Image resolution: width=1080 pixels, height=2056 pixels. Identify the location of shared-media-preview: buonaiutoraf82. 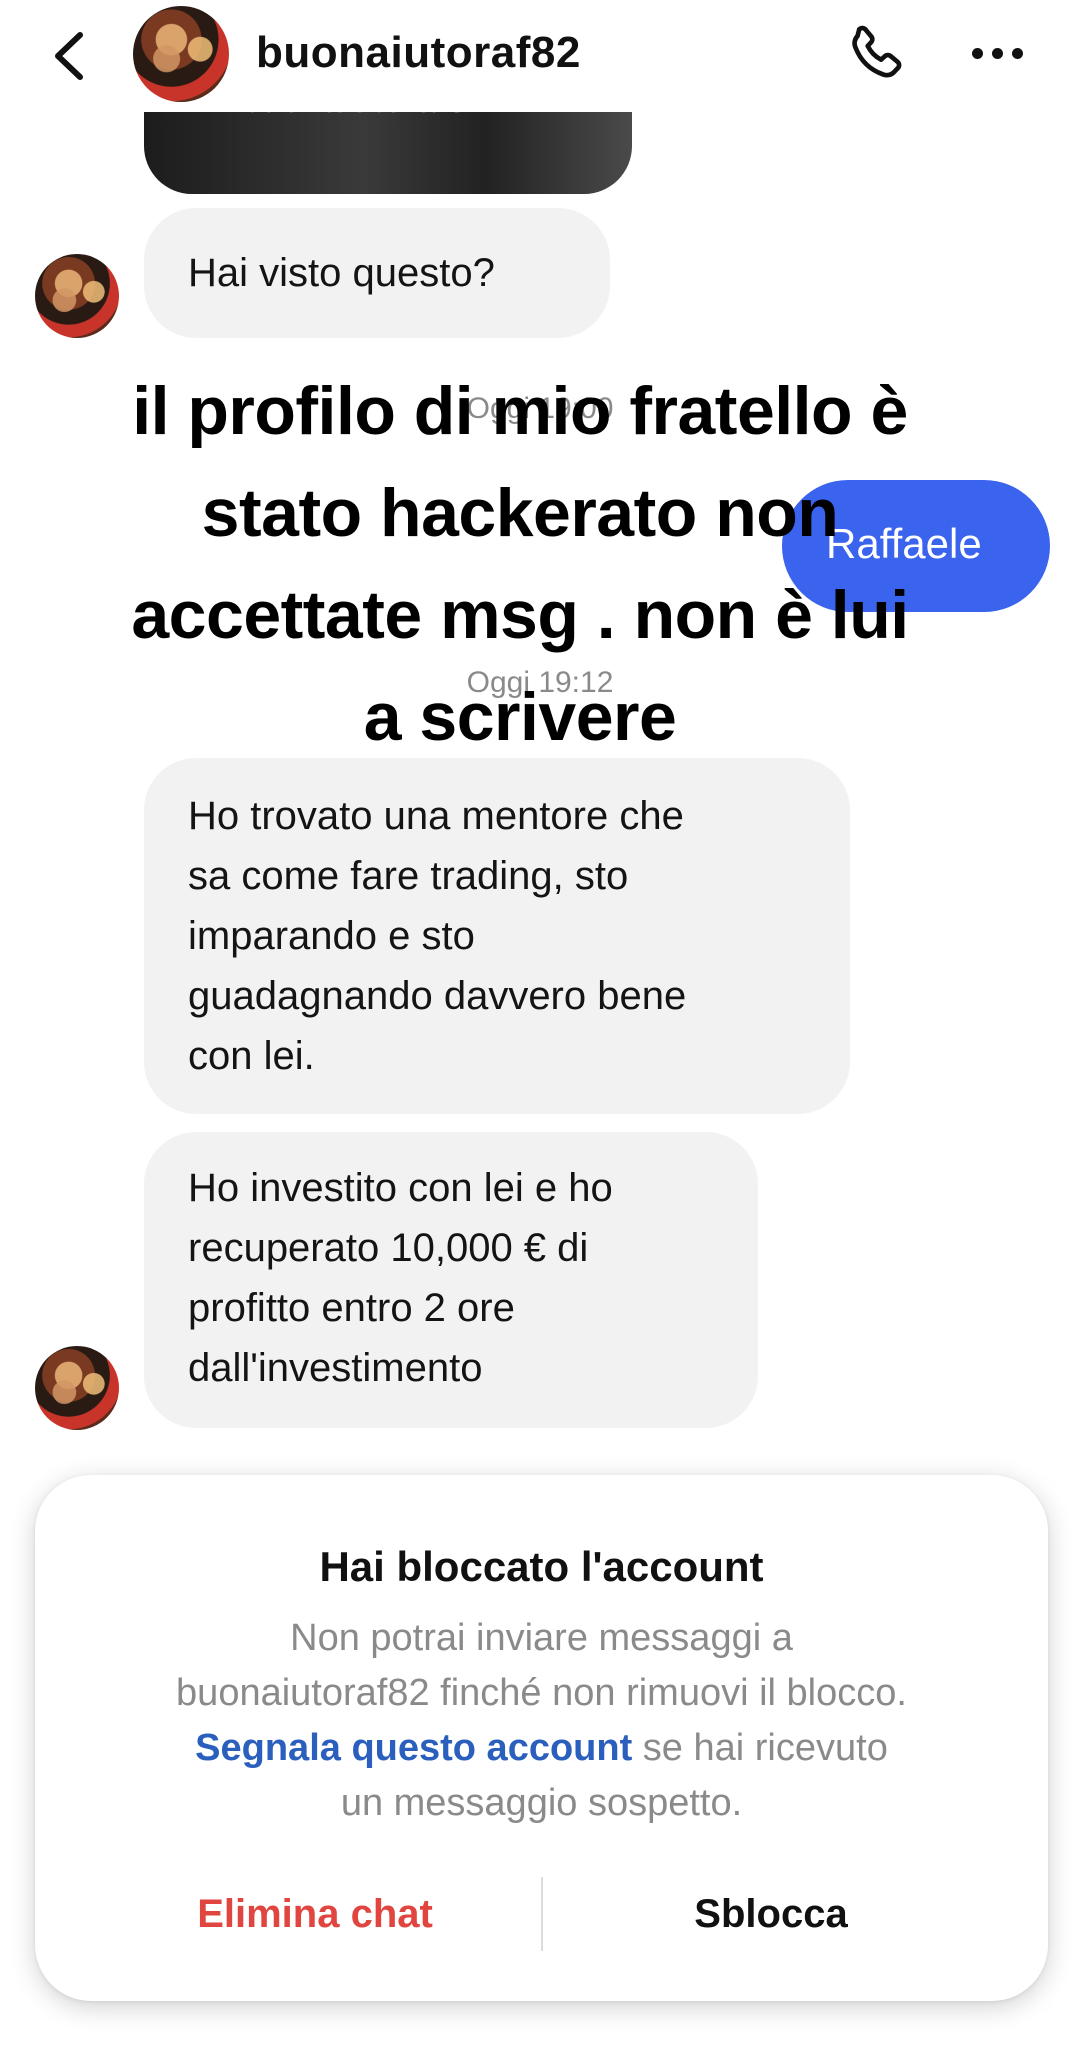
(388, 147).